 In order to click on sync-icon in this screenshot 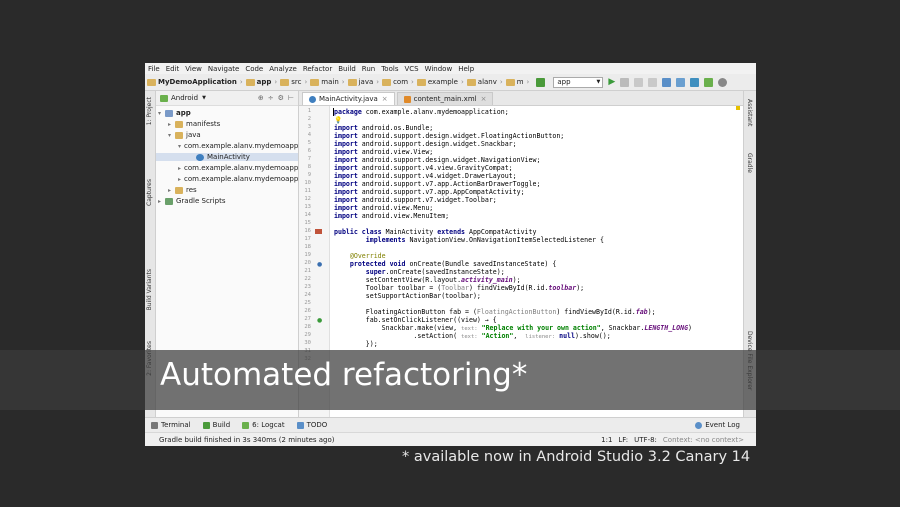, I will do `click(667, 82)`.